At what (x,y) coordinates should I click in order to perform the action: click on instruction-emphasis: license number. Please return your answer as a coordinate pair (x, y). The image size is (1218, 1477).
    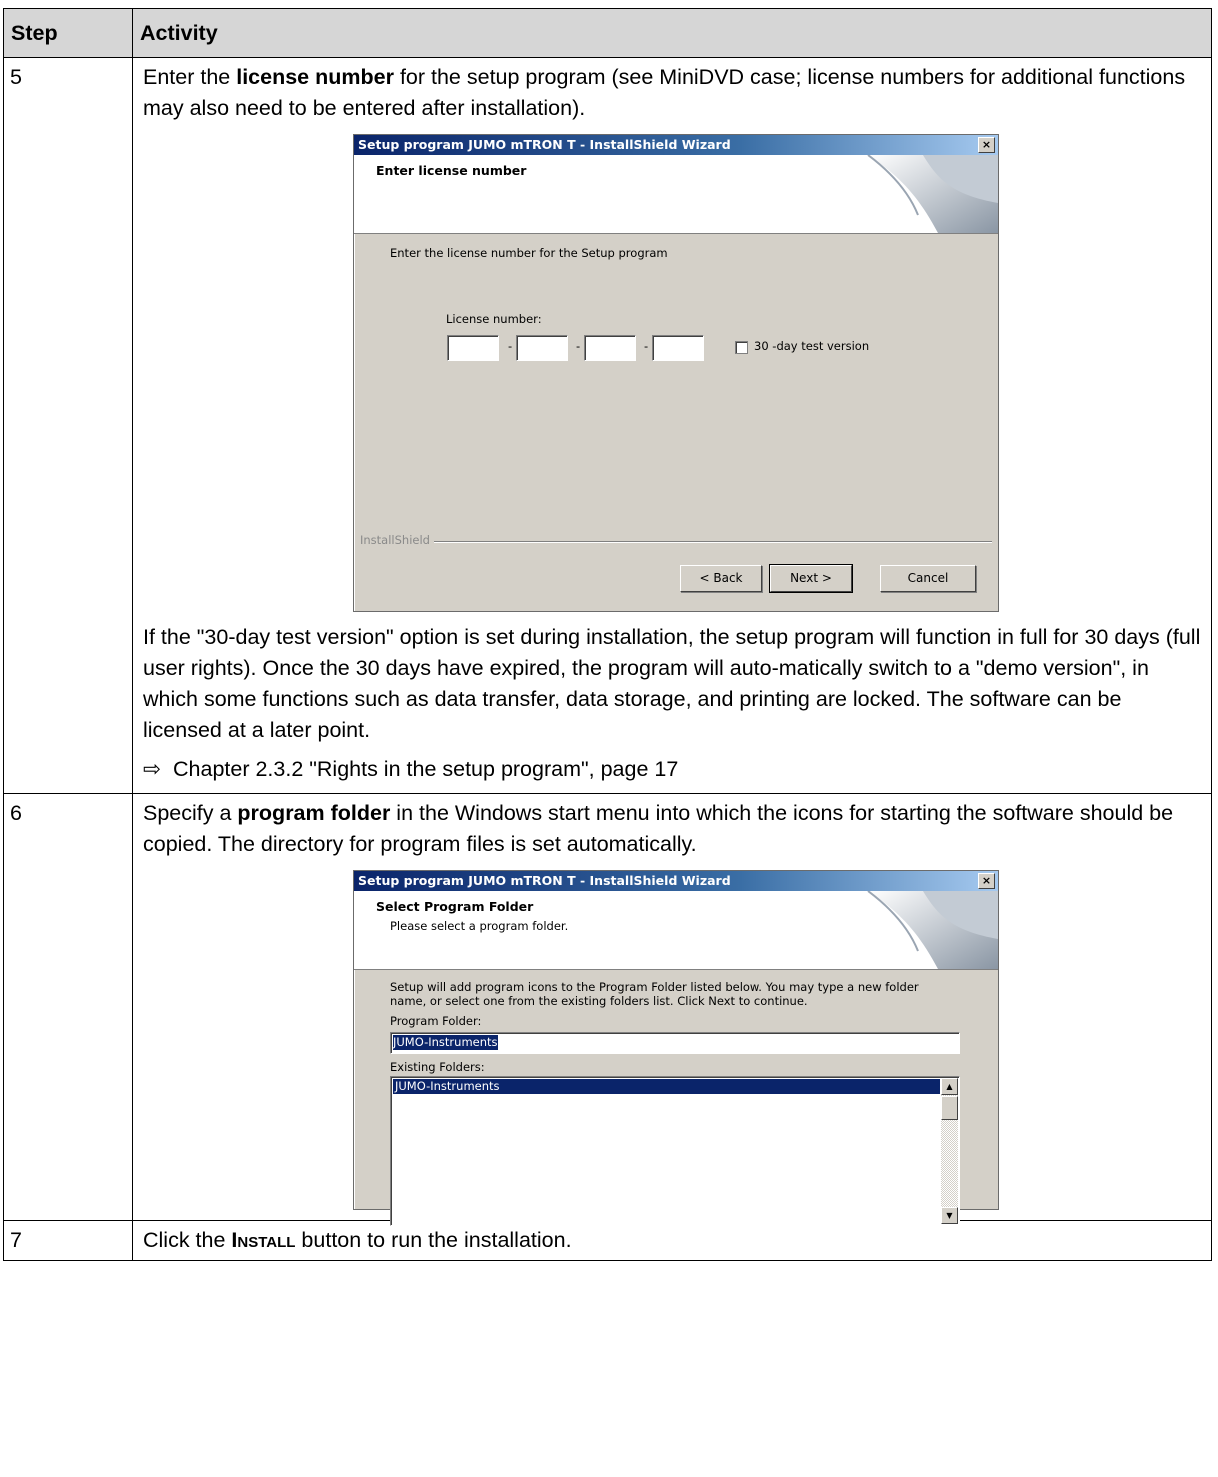
    Looking at the image, I should click on (315, 77).